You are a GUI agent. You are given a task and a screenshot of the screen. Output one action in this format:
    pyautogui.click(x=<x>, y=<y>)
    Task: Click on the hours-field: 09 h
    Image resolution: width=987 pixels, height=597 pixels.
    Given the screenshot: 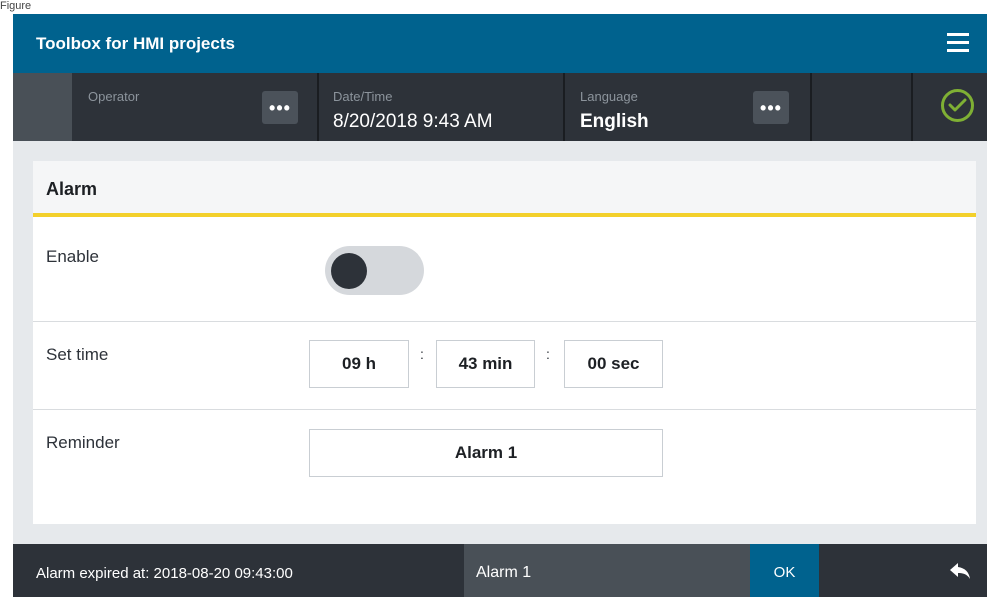 What is the action you would take?
    pyautogui.click(x=359, y=364)
    